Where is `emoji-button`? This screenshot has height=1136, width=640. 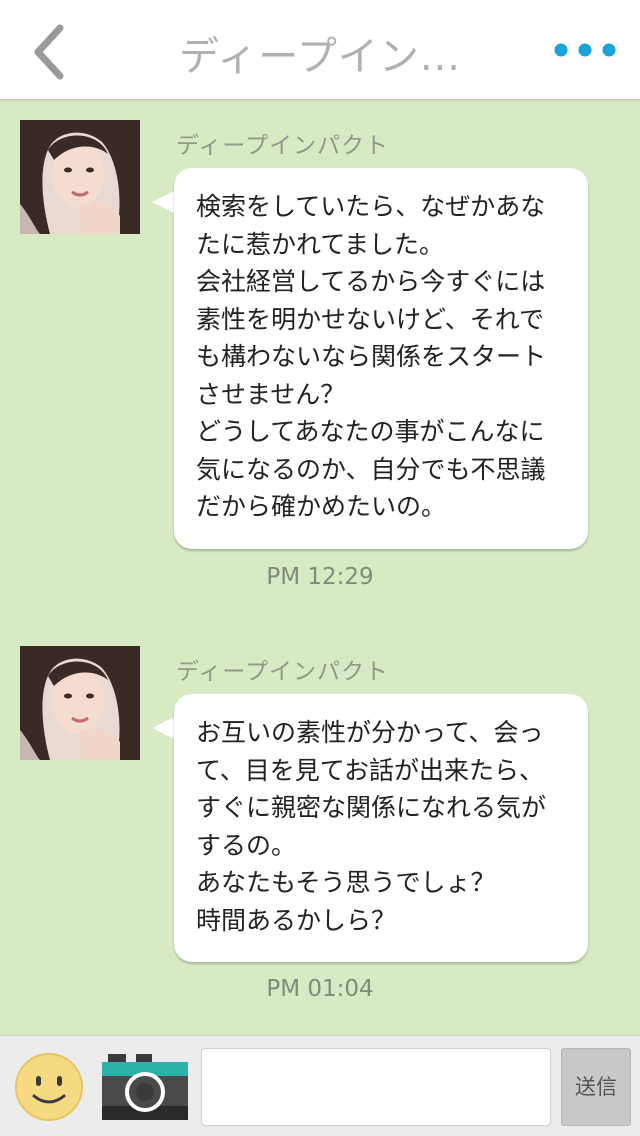
emoji-button is located at coordinates (49, 1087).